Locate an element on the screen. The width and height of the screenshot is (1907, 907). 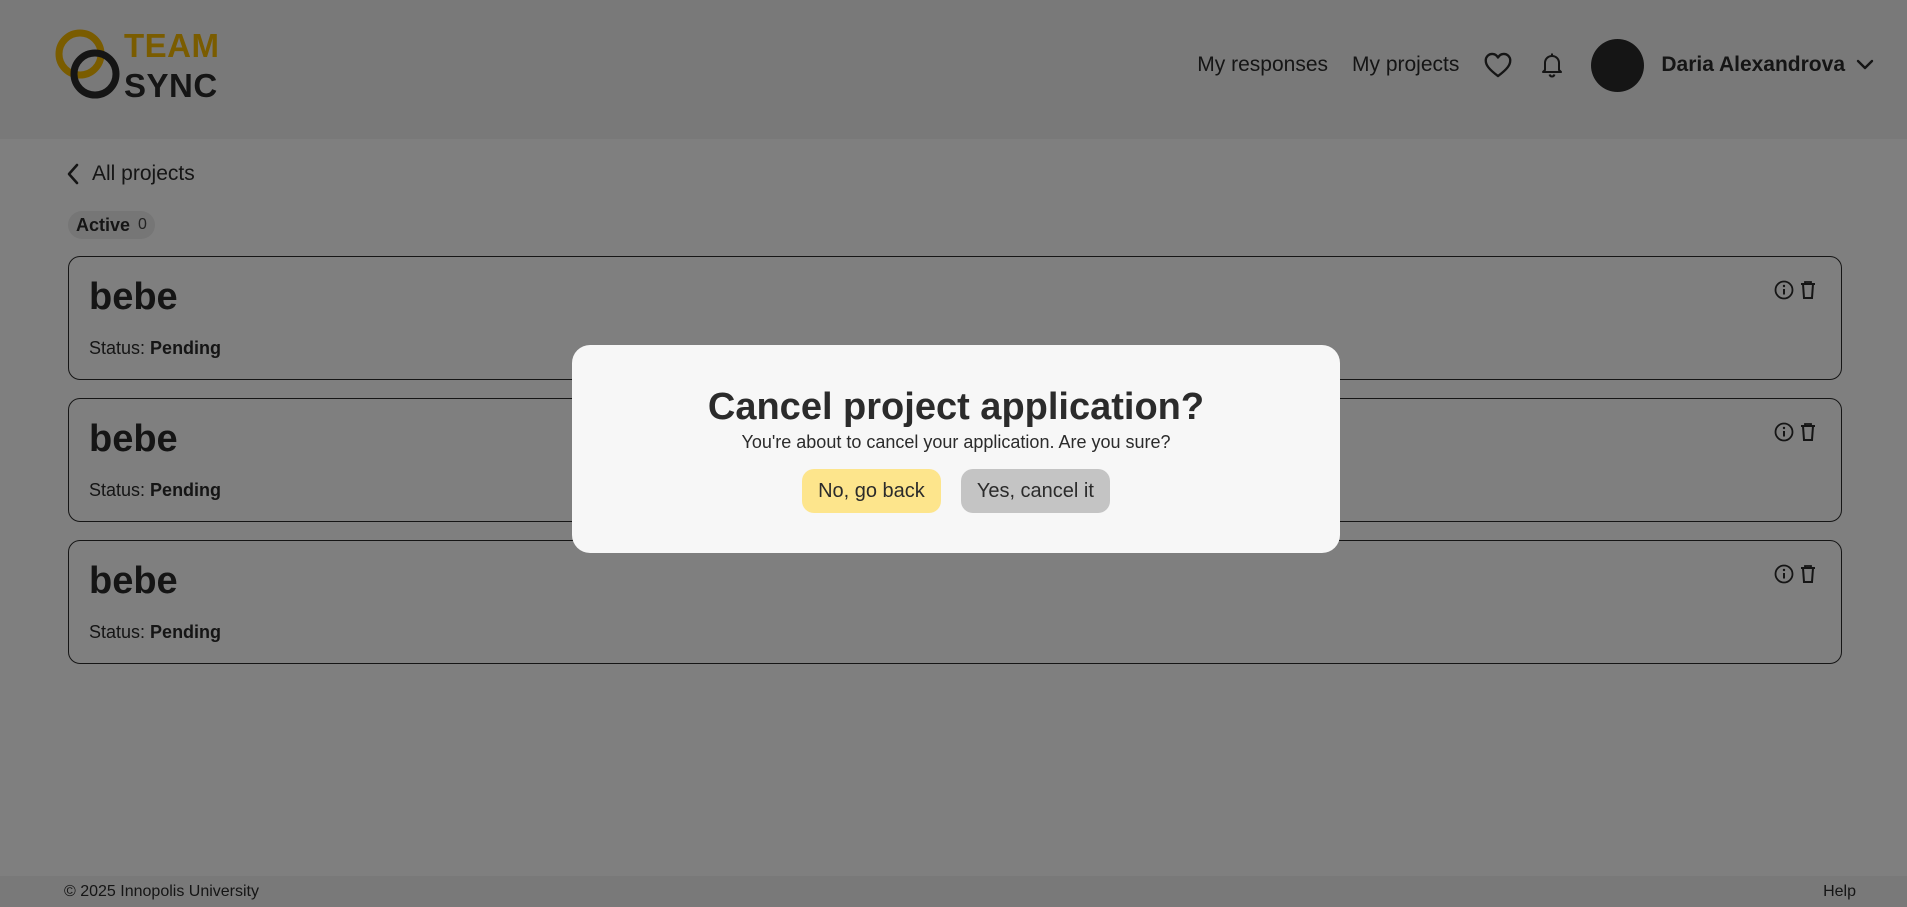
dialog-buttons: No, go back Yes, cancel it is located at coordinates (956, 491).